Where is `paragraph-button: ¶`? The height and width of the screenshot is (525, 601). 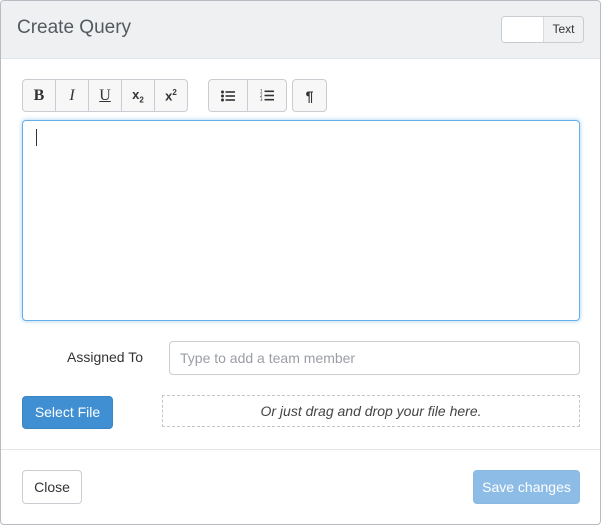
paragraph-button: ¶ is located at coordinates (309, 95).